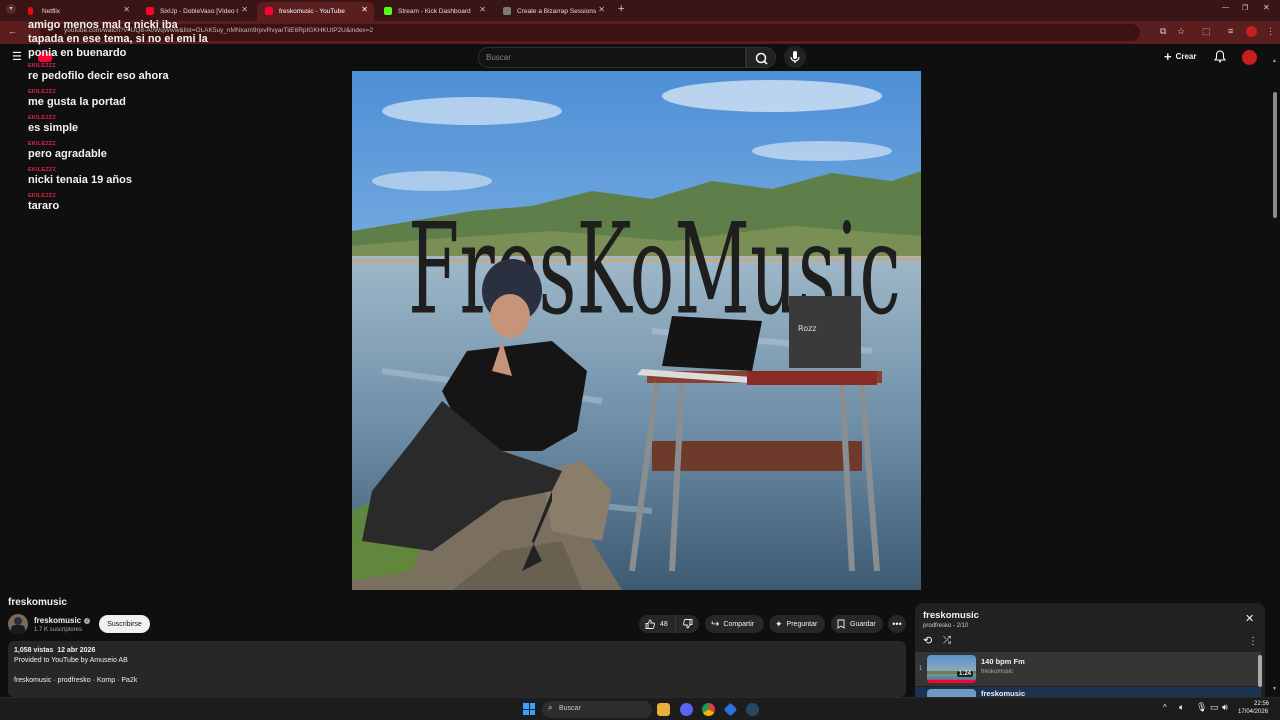 The image size is (1280, 720). I want to click on chat-message-text: amigo menos mal q nicki iba, so click(103, 25).